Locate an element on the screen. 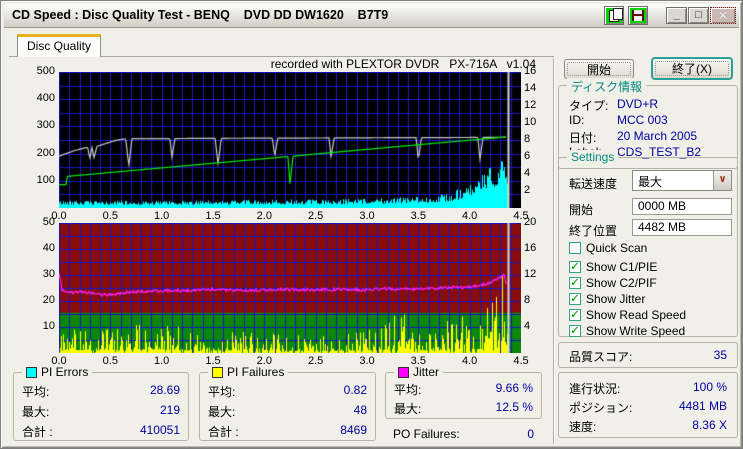 This screenshot has height=449, width=743. axis-tick-label: 2 is located at coordinates (527, 190).